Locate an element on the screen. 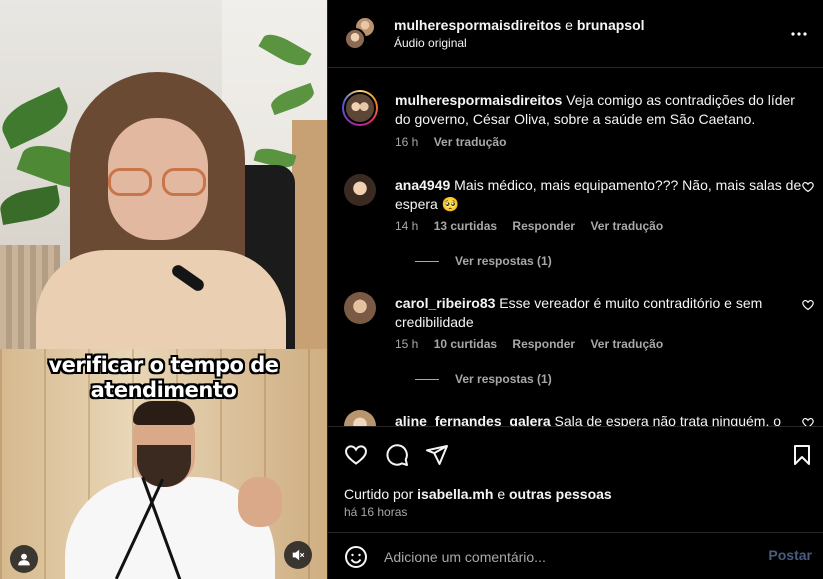 This screenshot has height=579, width=823. collab-username: brunapsol is located at coordinates (611, 25).